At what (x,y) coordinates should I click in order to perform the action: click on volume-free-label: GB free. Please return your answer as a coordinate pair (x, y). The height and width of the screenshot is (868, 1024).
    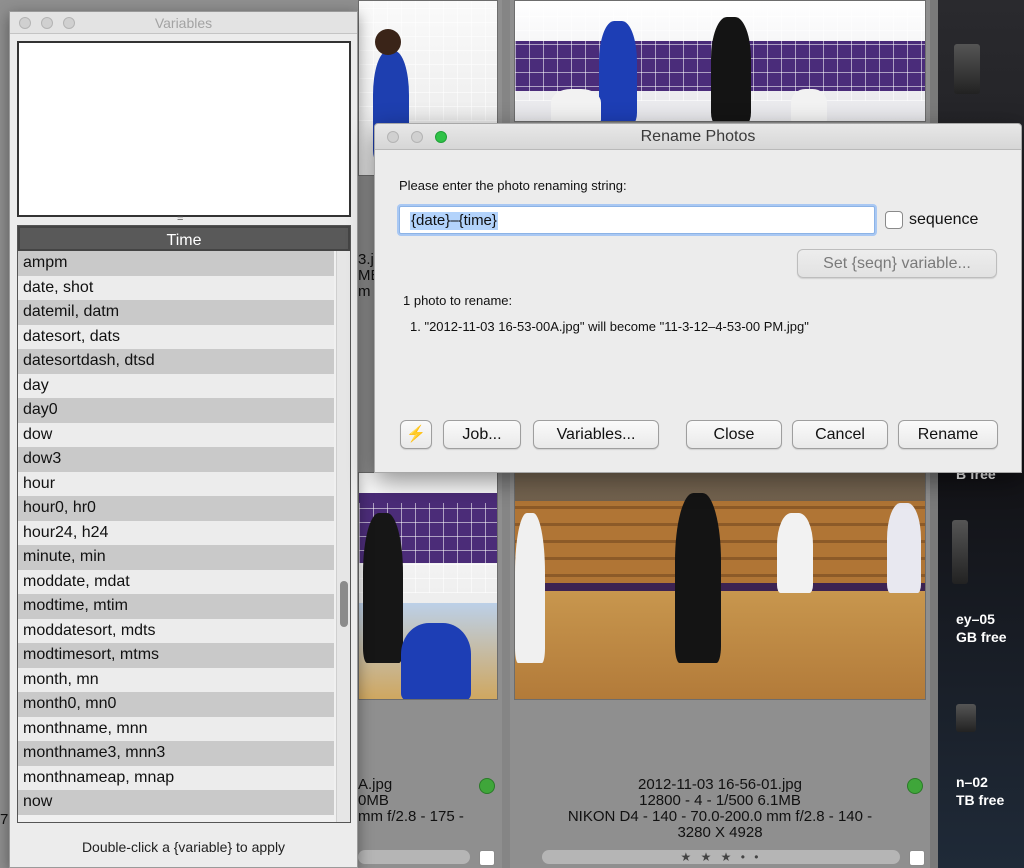
    Looking at the image, I should click on (981, 637).